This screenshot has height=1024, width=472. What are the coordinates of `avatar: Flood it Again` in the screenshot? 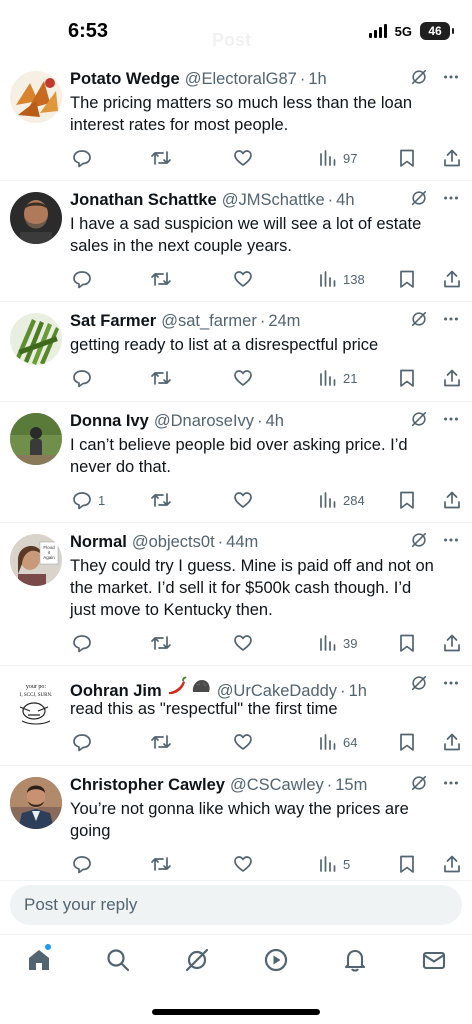 It's located at (36, 560).